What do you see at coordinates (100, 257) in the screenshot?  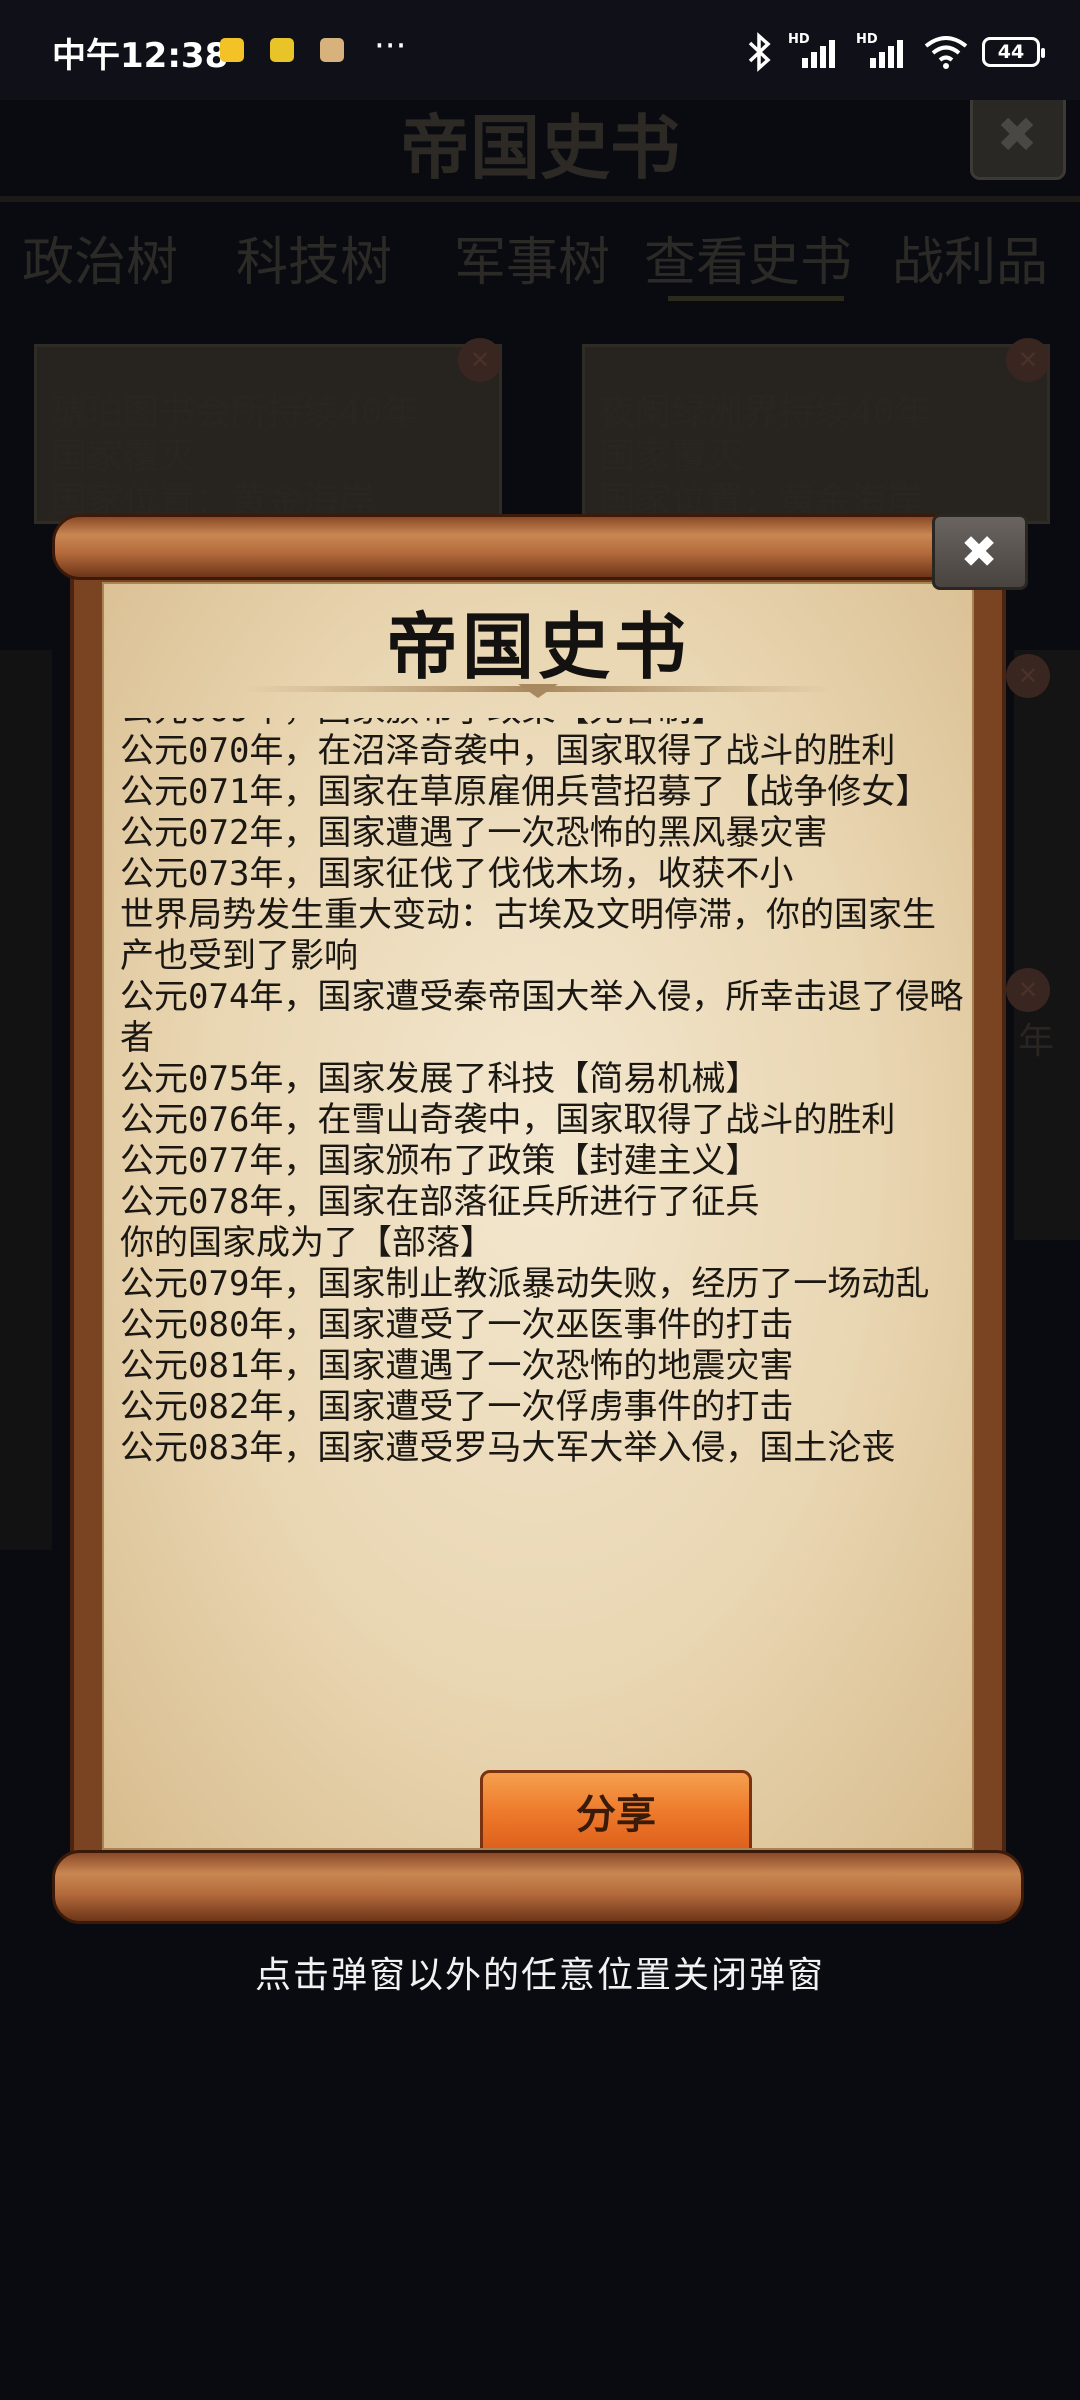 I see `tab-politics: 政治树` at bounding box center [100, 257].